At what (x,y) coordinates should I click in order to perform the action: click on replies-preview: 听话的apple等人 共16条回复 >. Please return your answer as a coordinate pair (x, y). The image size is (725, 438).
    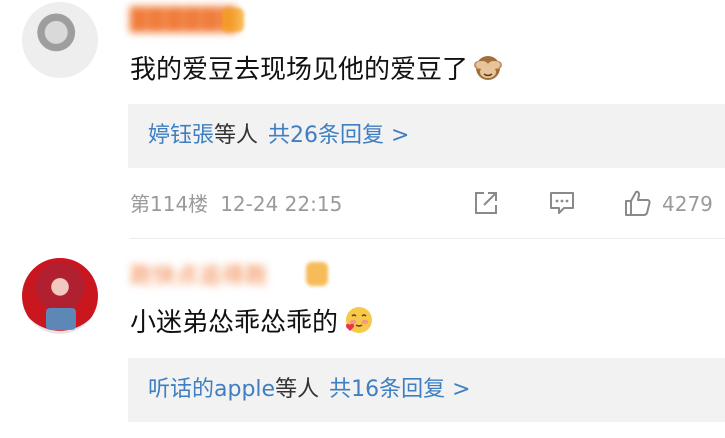
    Looking at the image, I should click on (426, 390).